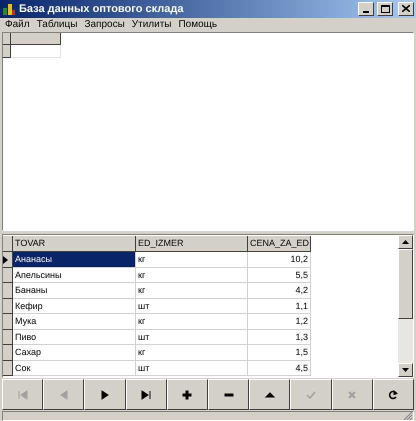 This screenshot has width=416, height=421. Describe the element at coordinates (279, 306) in the screenshot. I see `table-cell: 1,1` at that location.